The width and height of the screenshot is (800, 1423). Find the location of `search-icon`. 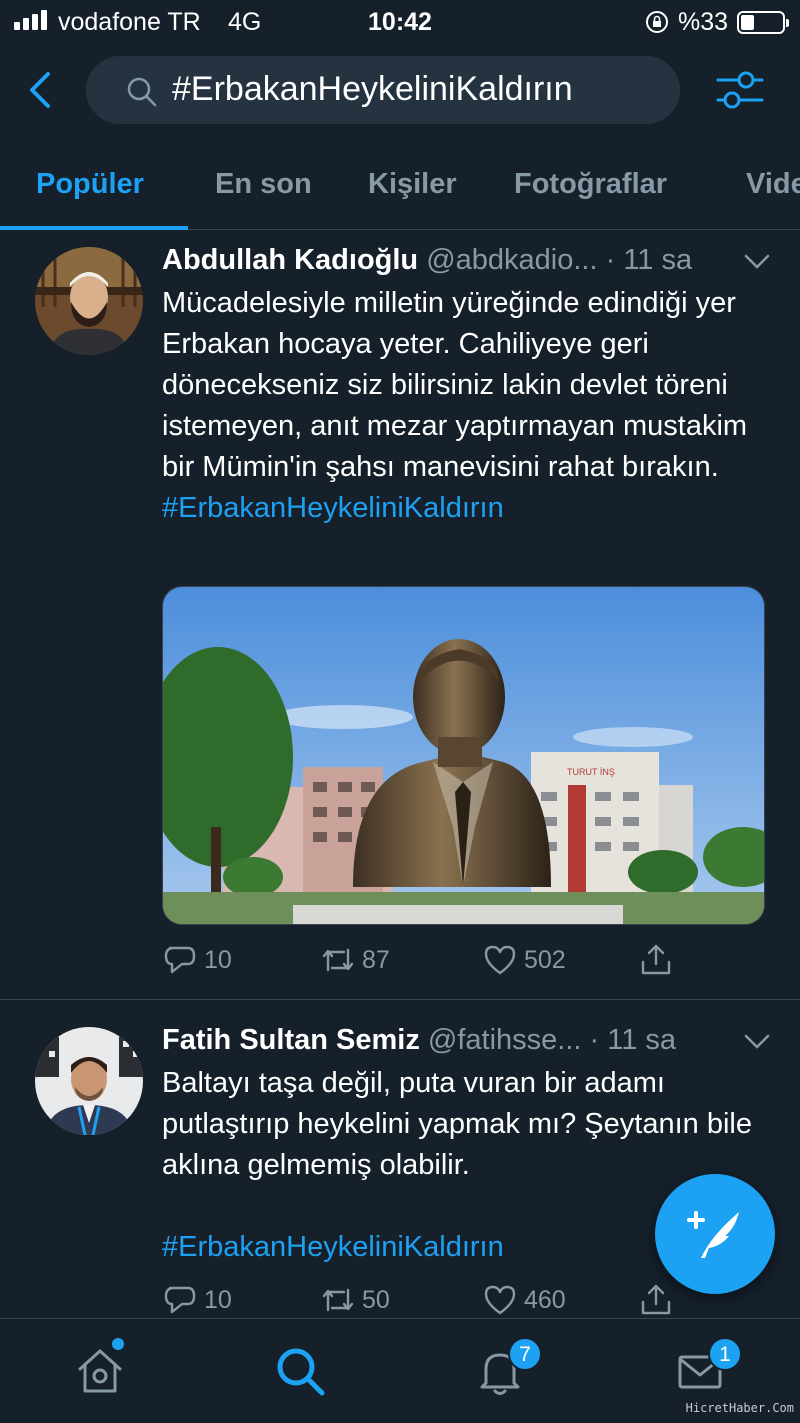

search-icon is located at coordinates (142, 92).